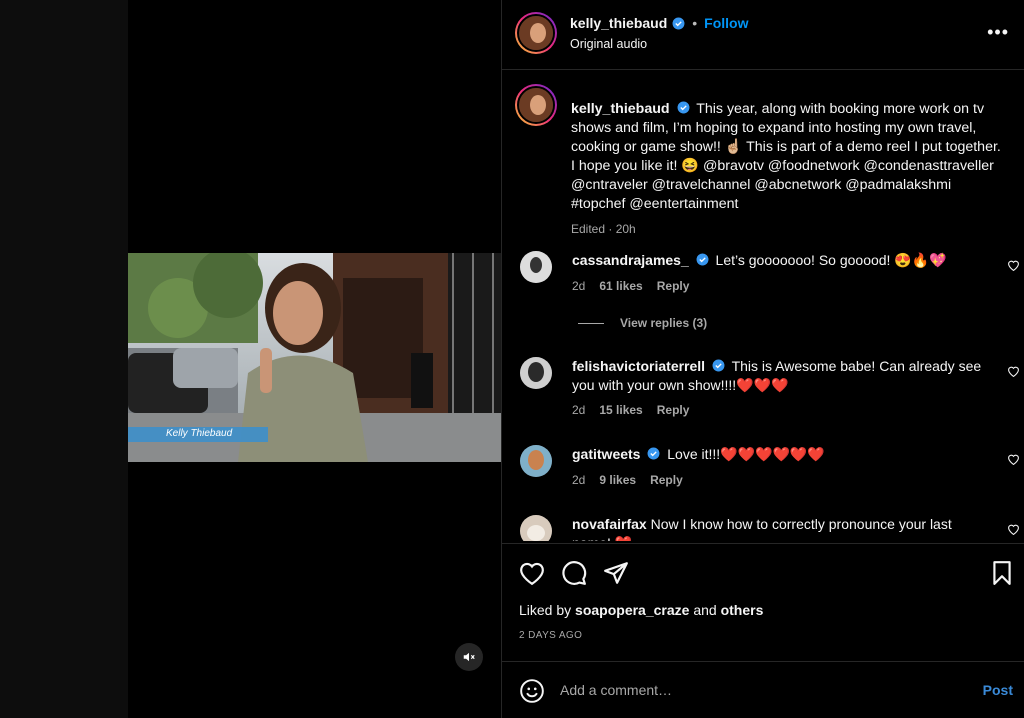 This screenshot has height=718, width=1024. What do you see at coordinates (609, 524) in the screenshot?
I see `commenter-username: novafairfax` at bounding box center [609, 524].